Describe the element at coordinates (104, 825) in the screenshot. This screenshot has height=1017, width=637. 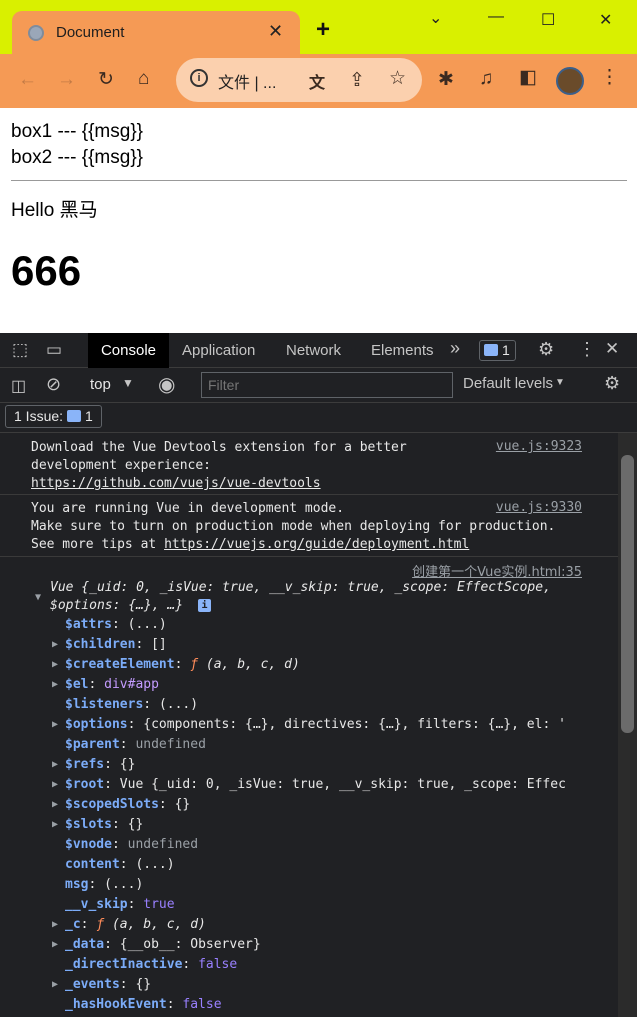
I see `property-row: $slots: {}` at that location.